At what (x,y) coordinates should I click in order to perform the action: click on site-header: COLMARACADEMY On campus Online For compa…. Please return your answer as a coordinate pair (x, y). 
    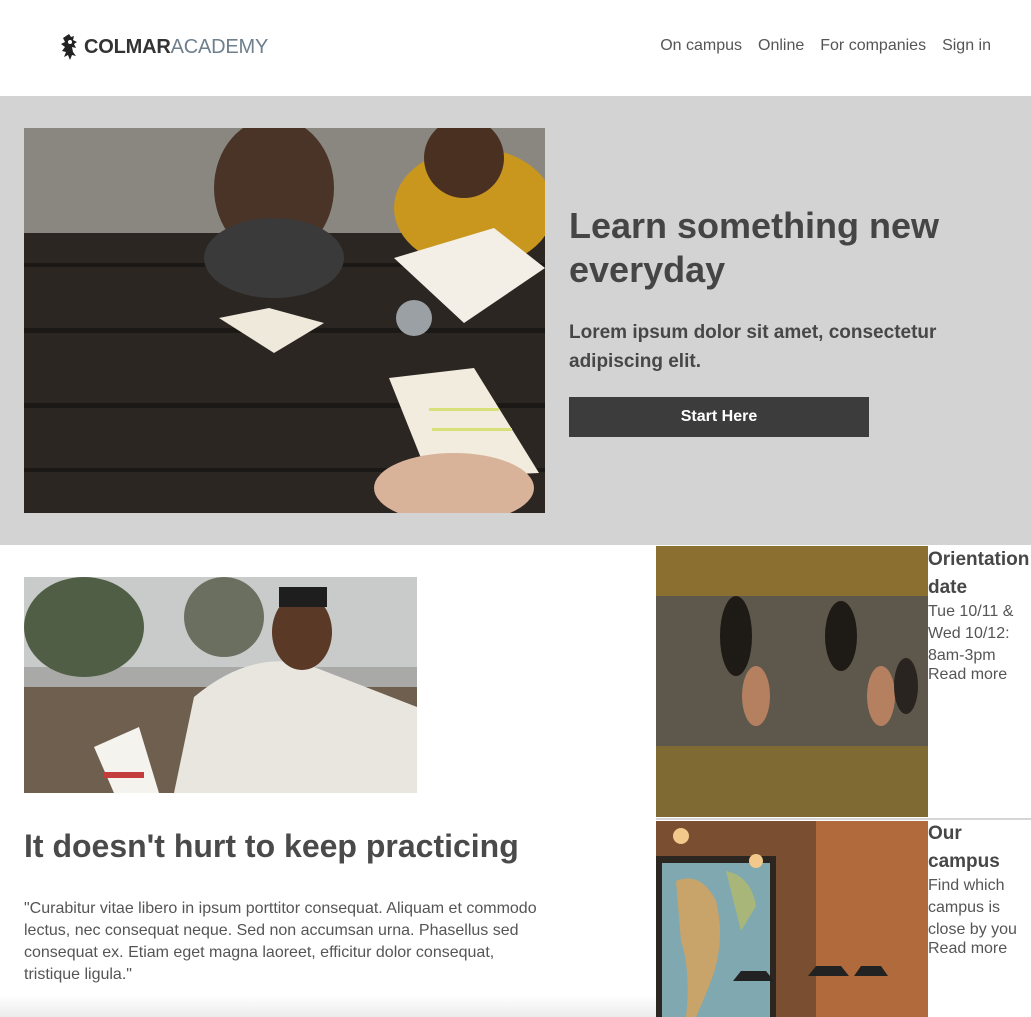
    Looking at the image, I should click on (515, 48).